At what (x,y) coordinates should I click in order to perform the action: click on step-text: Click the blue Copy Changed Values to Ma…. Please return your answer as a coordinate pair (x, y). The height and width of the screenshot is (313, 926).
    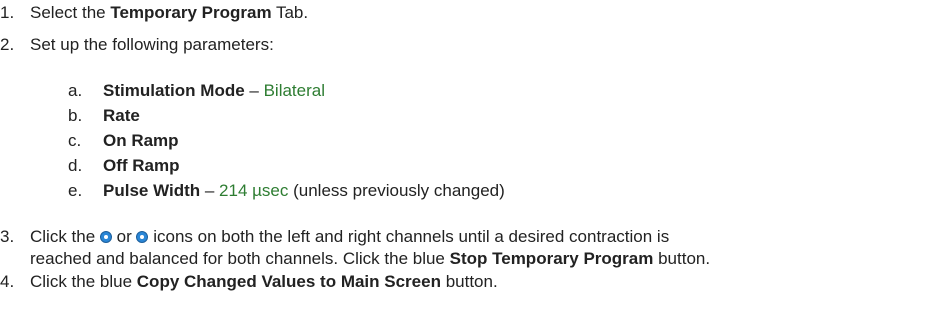
    Looking at the image, I should click on (264, 282).